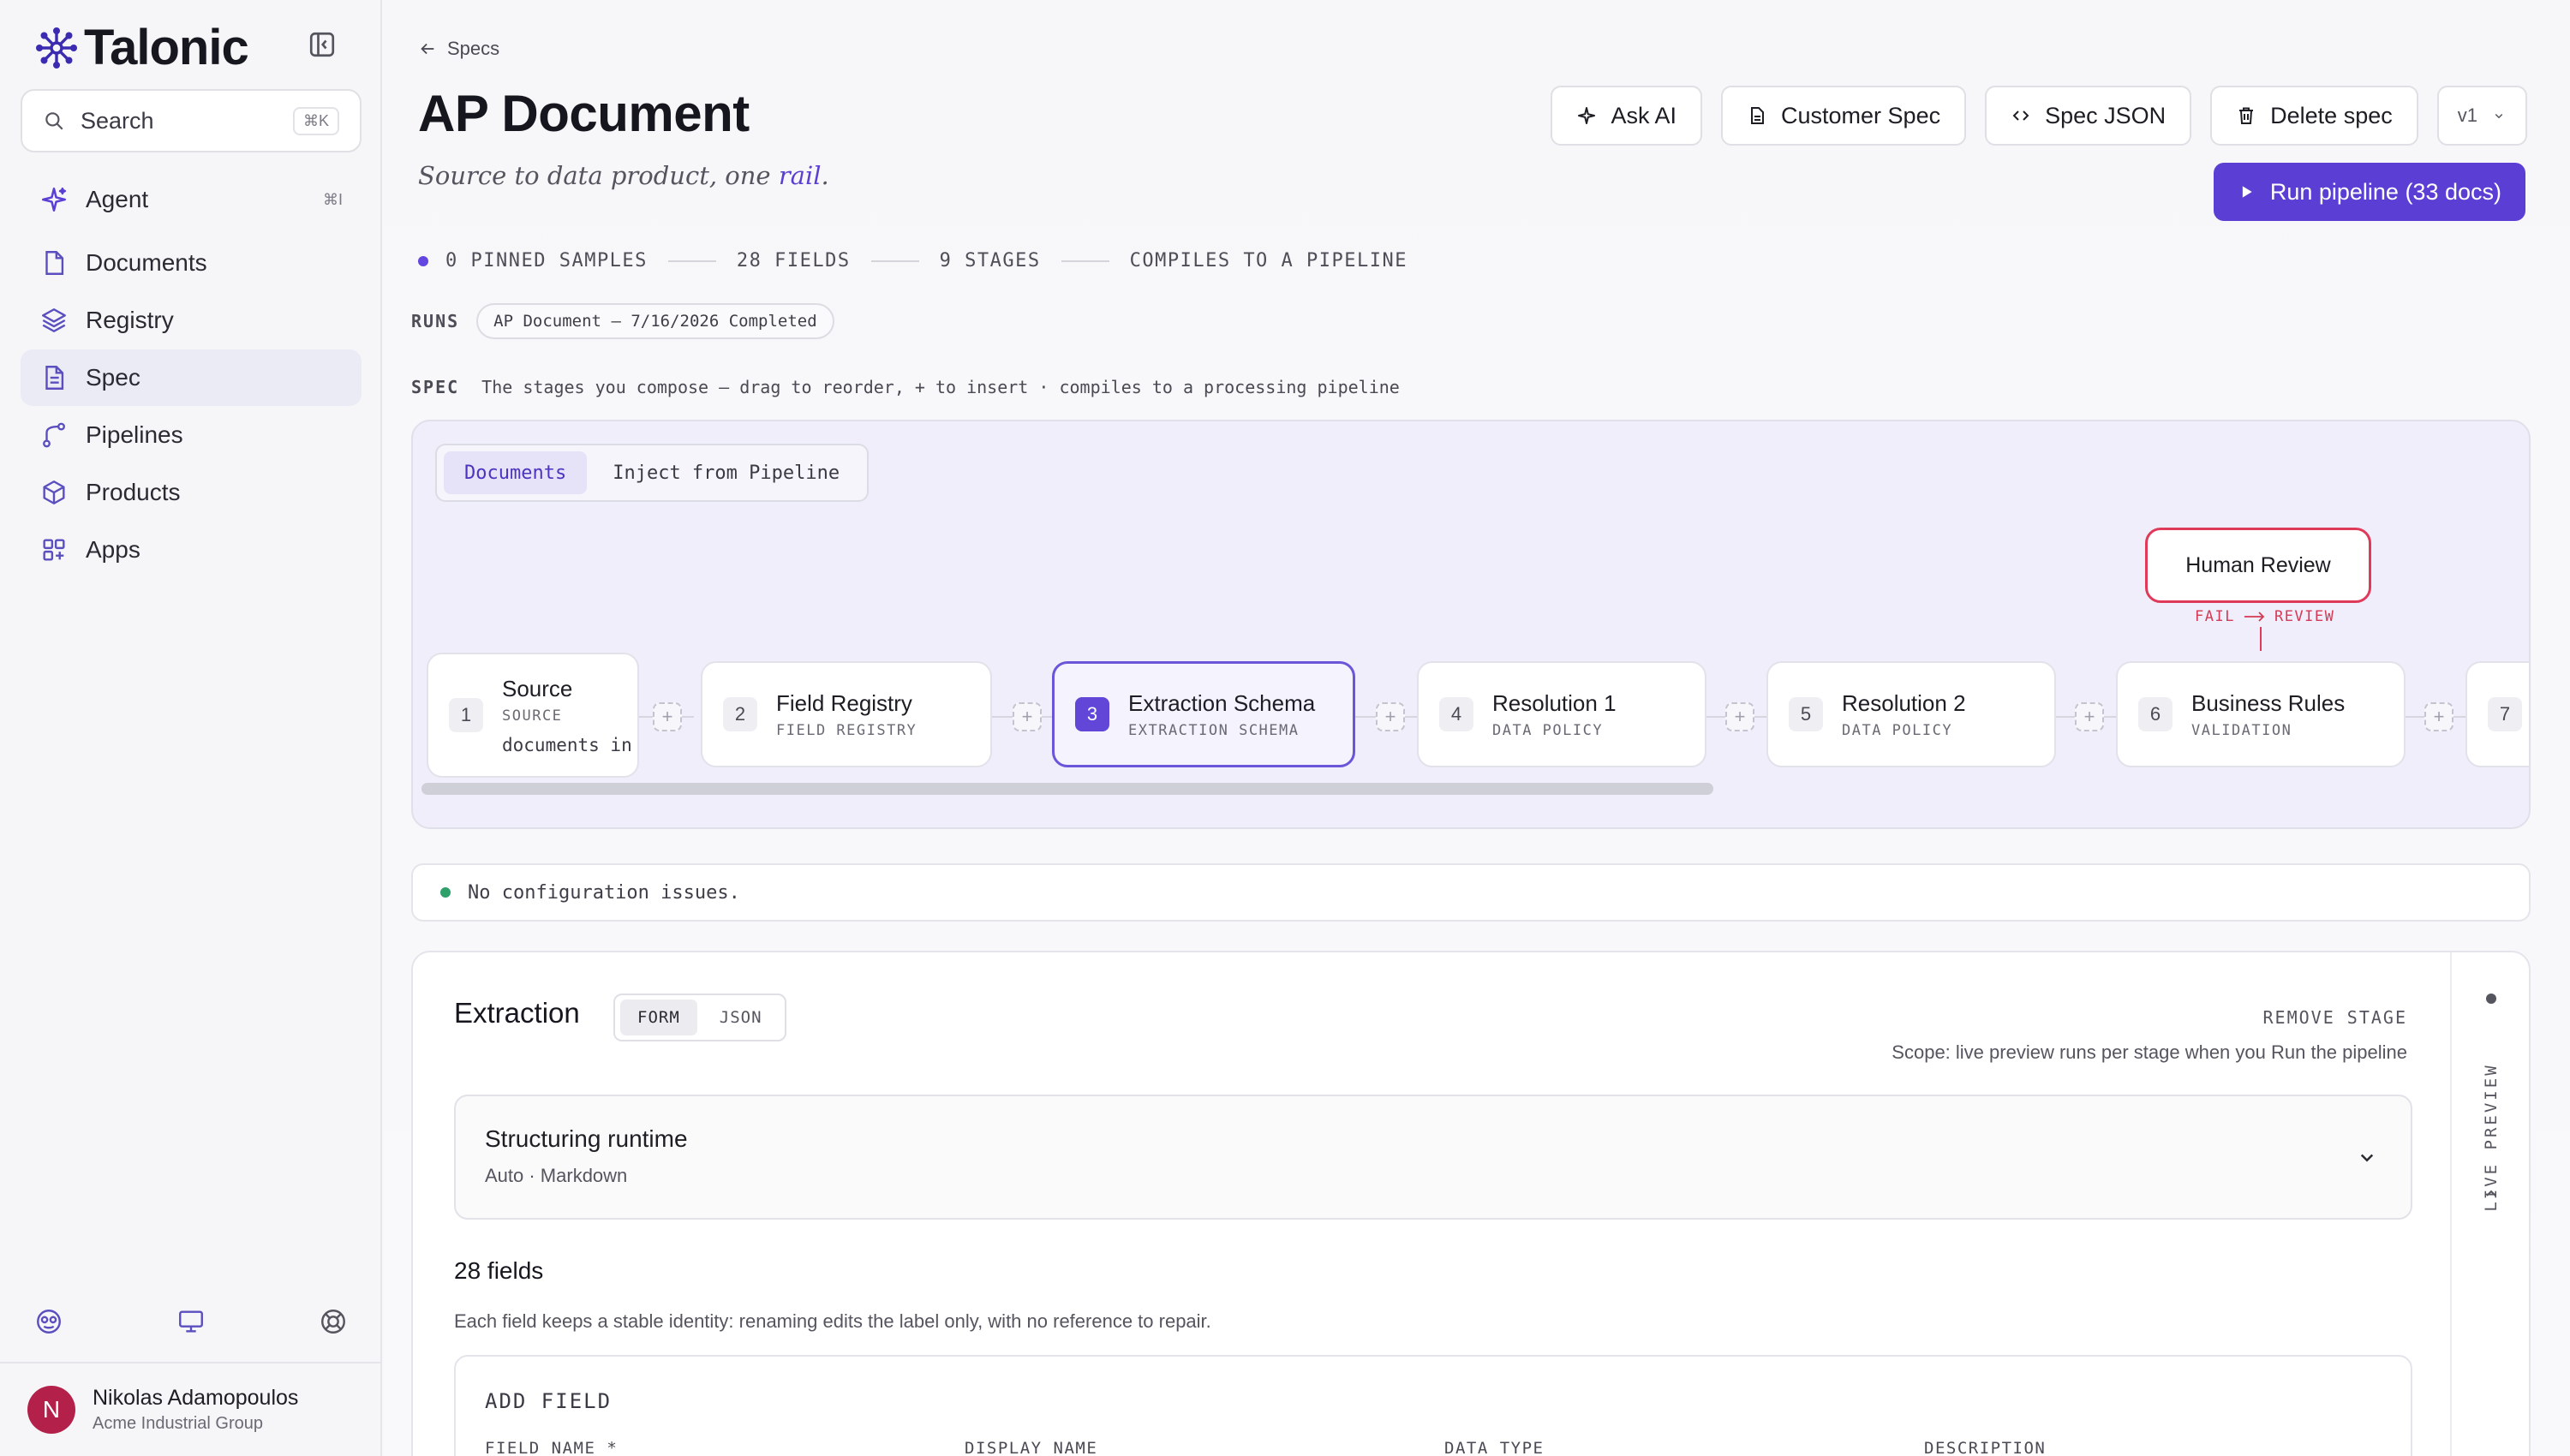 The image size is (2570, 1456). Describe the element at coordinates (322, 44) in the screenshot. I see `sidebar-collapse-icon` at that location.